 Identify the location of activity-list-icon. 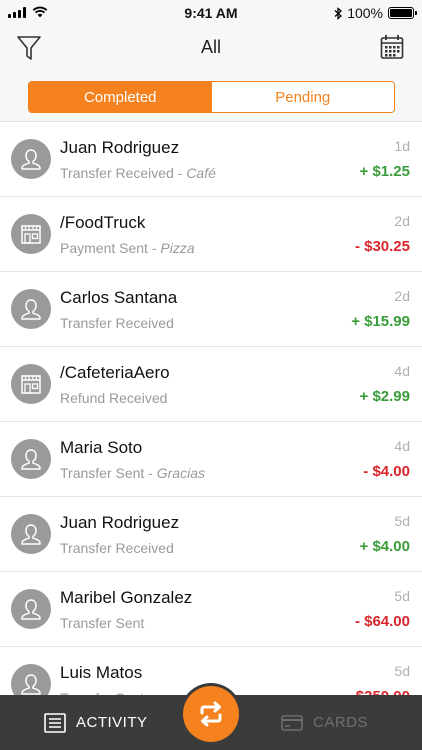
(55, 722).